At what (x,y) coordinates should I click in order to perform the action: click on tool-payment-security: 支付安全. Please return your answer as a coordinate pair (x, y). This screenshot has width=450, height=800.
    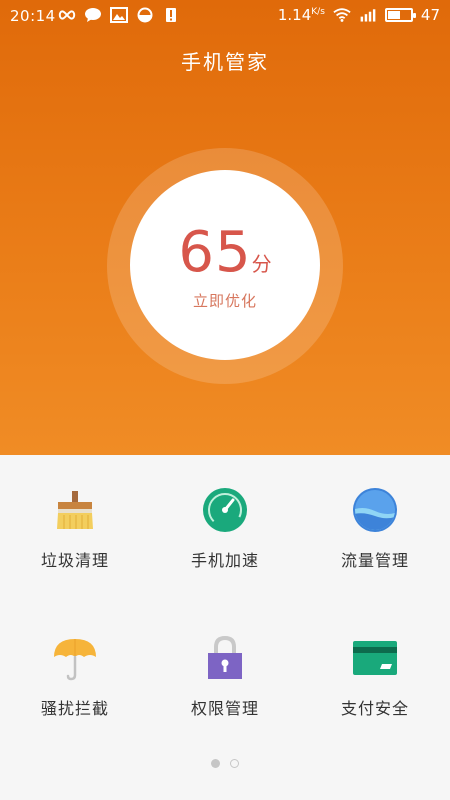
    Looking at the image, I should click on (375, 678).